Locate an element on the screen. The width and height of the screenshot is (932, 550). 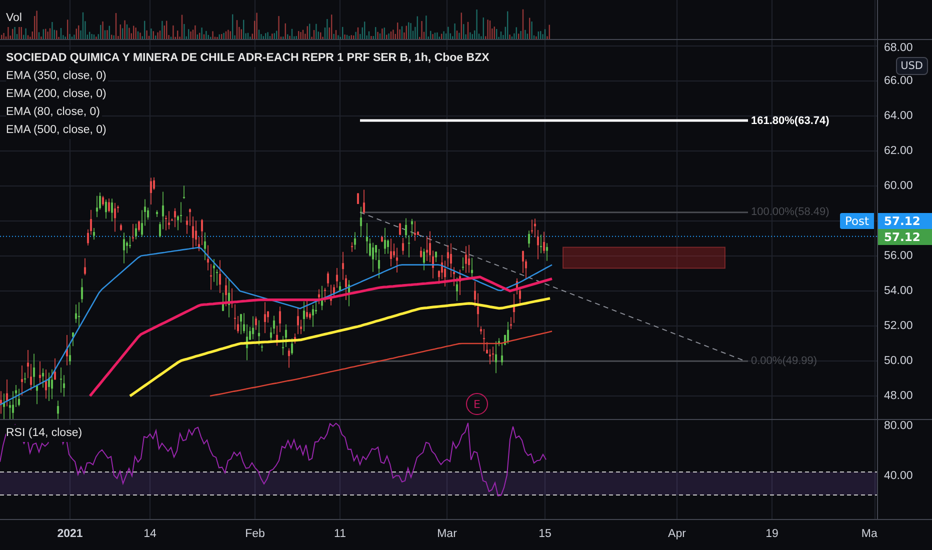
price-tick: 50.00 is located at coordinates (898, 361).